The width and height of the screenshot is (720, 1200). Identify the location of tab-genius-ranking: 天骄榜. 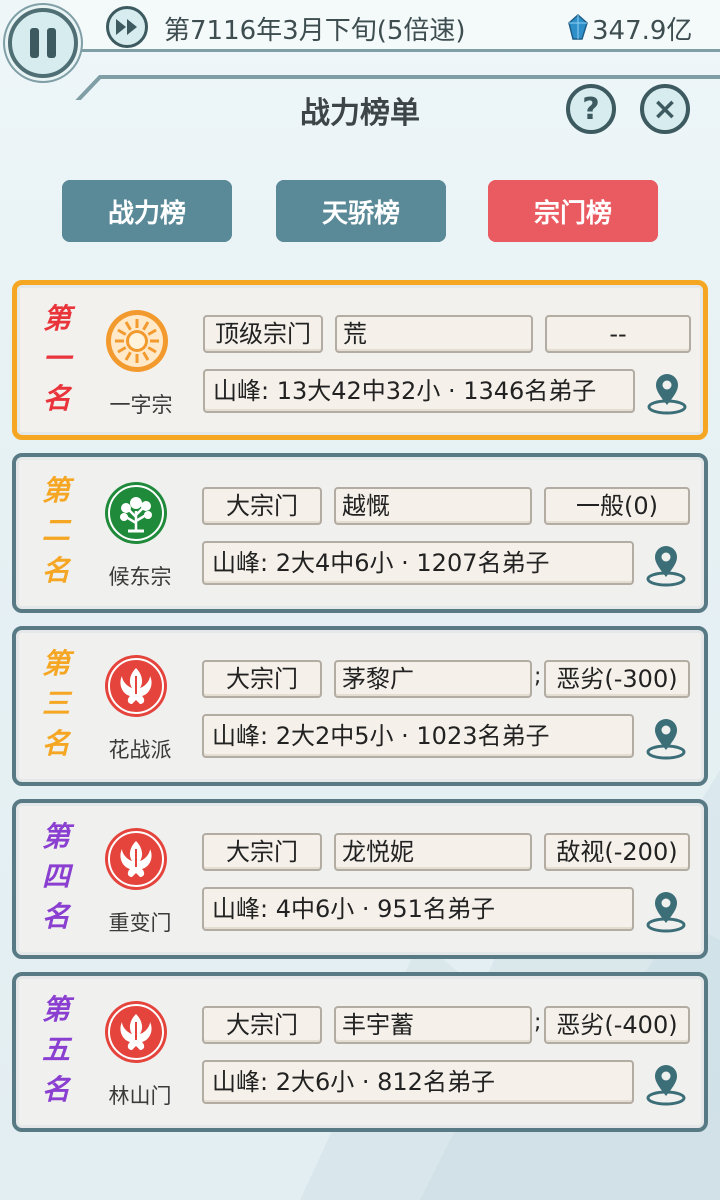
(361, 211).